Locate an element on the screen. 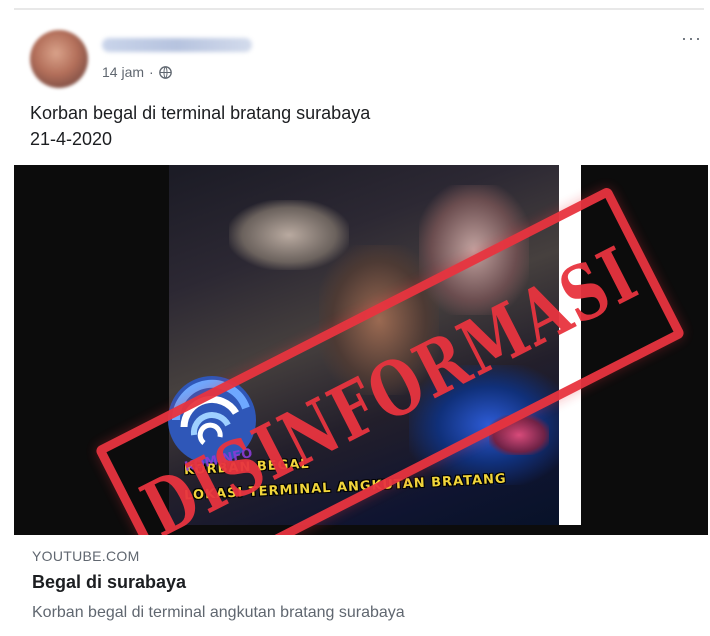  link-title: Begal di surabaya is located at coordinates (109, 582).